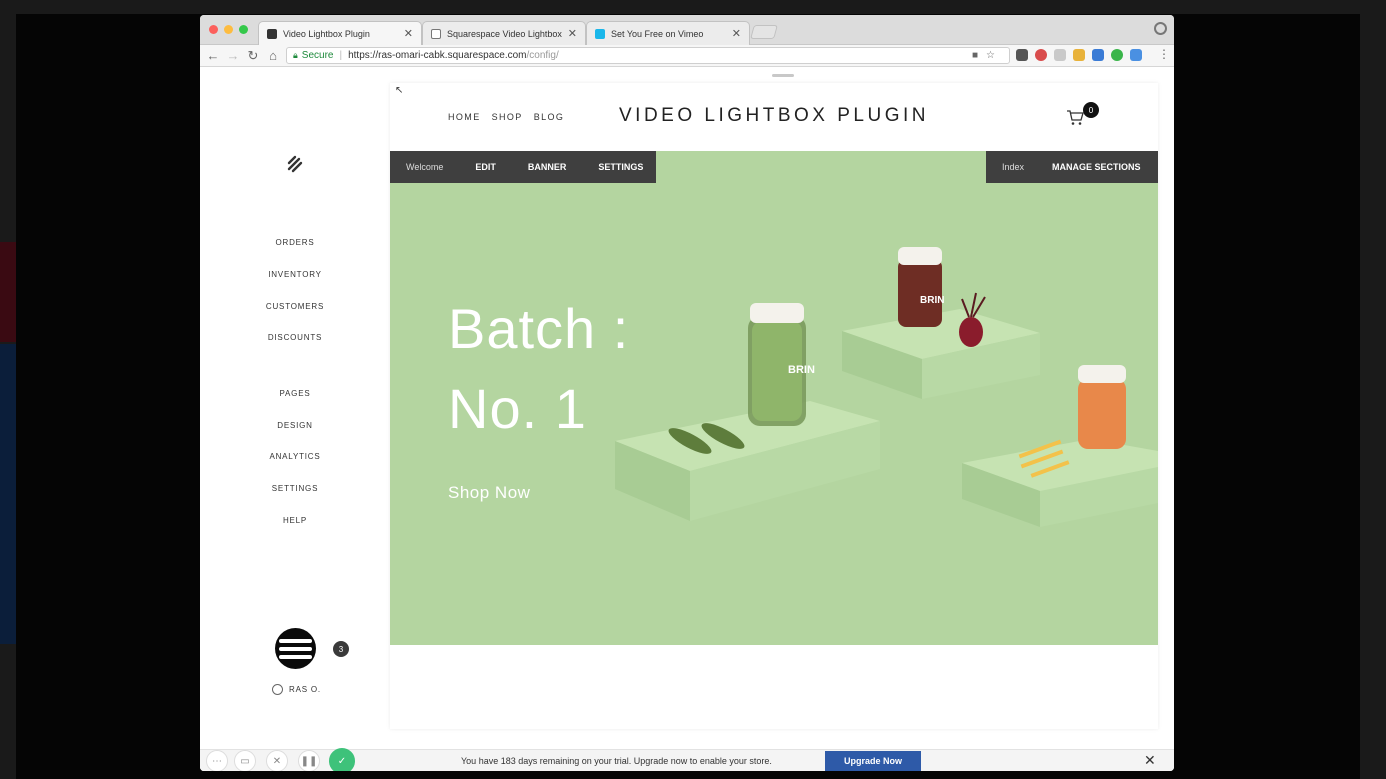  What do you see at coordinates (309, 760) in the screenshot?
I see `pause-icon: ❚❚` at bounding box center [309, 760].